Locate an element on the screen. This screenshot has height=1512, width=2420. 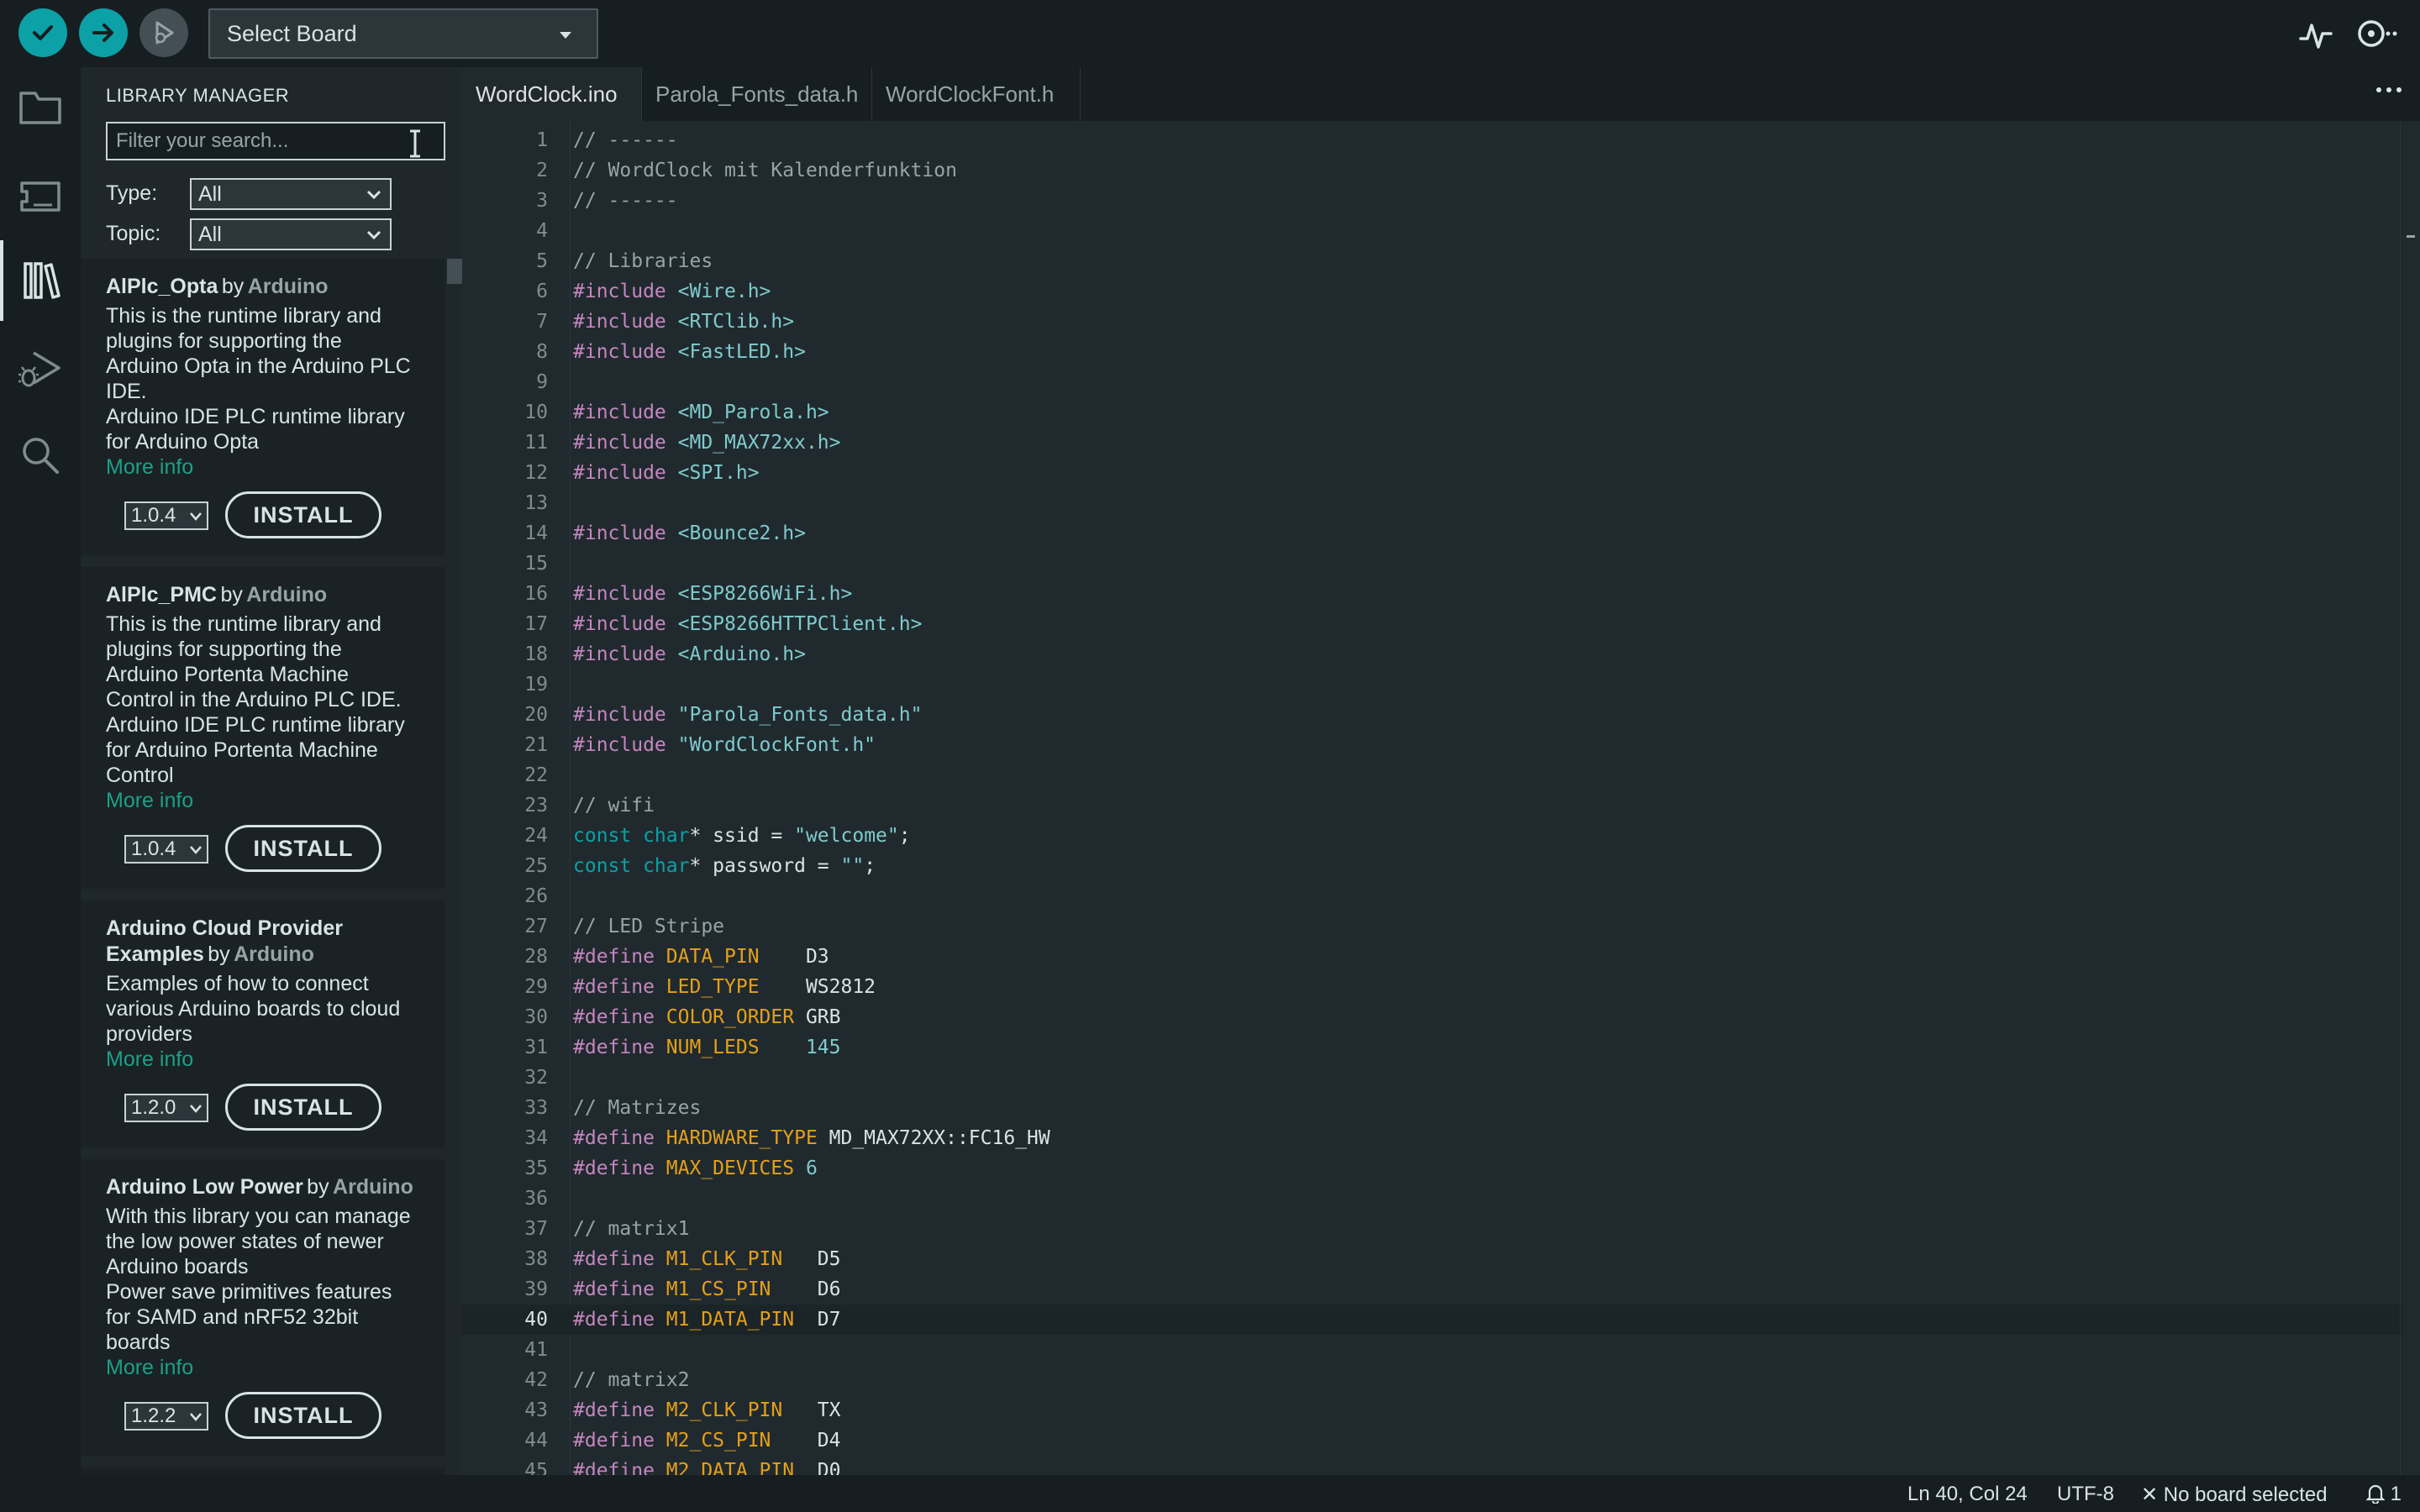
ellipsis-icon is located at coordinates (2389, 90).